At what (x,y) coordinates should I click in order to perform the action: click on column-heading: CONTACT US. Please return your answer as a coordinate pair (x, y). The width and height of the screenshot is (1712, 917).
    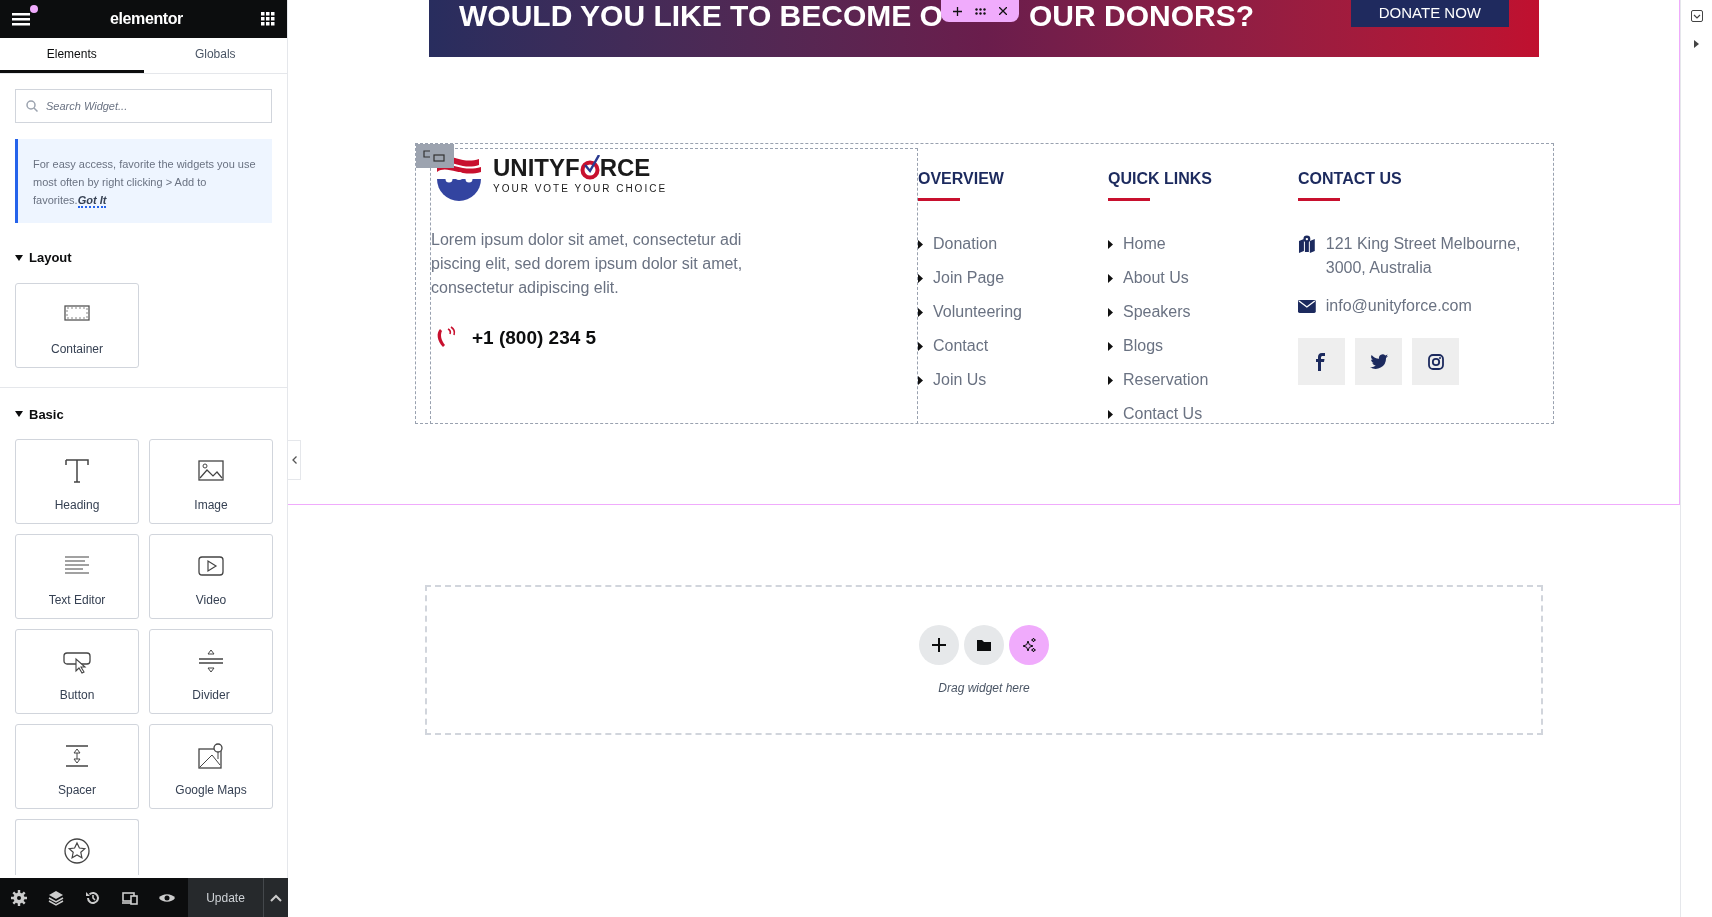
    Looking at the image, I should click on (1350, 179).